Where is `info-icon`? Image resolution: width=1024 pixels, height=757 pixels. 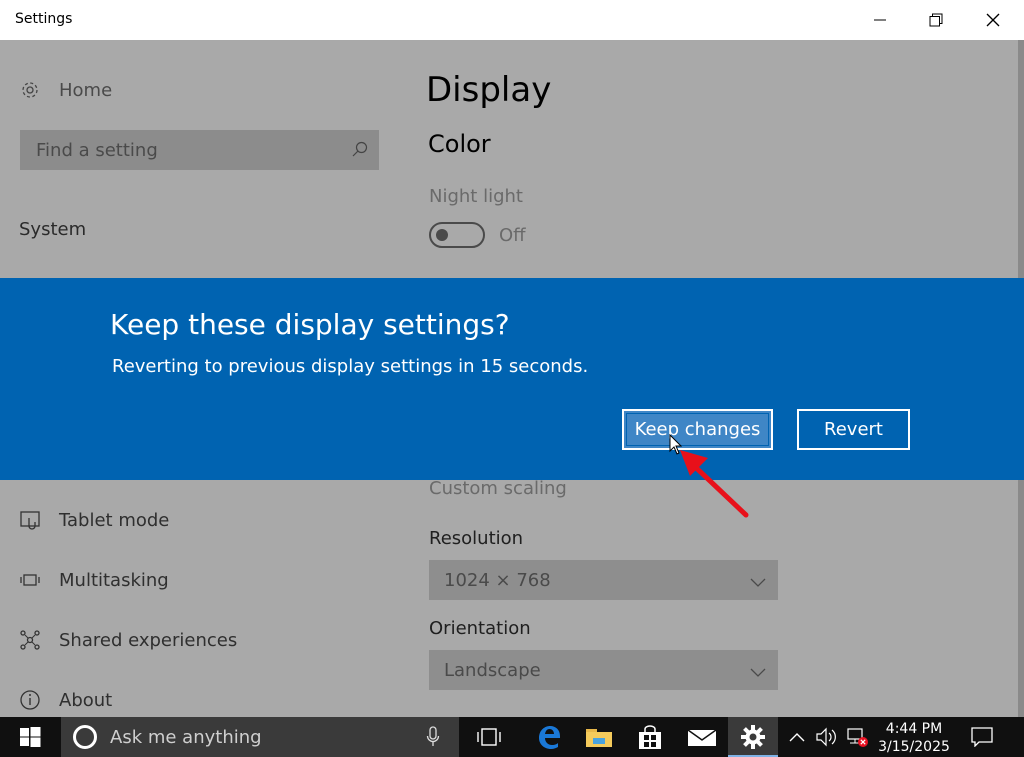
info-icon is located at coordinates (30, 700).